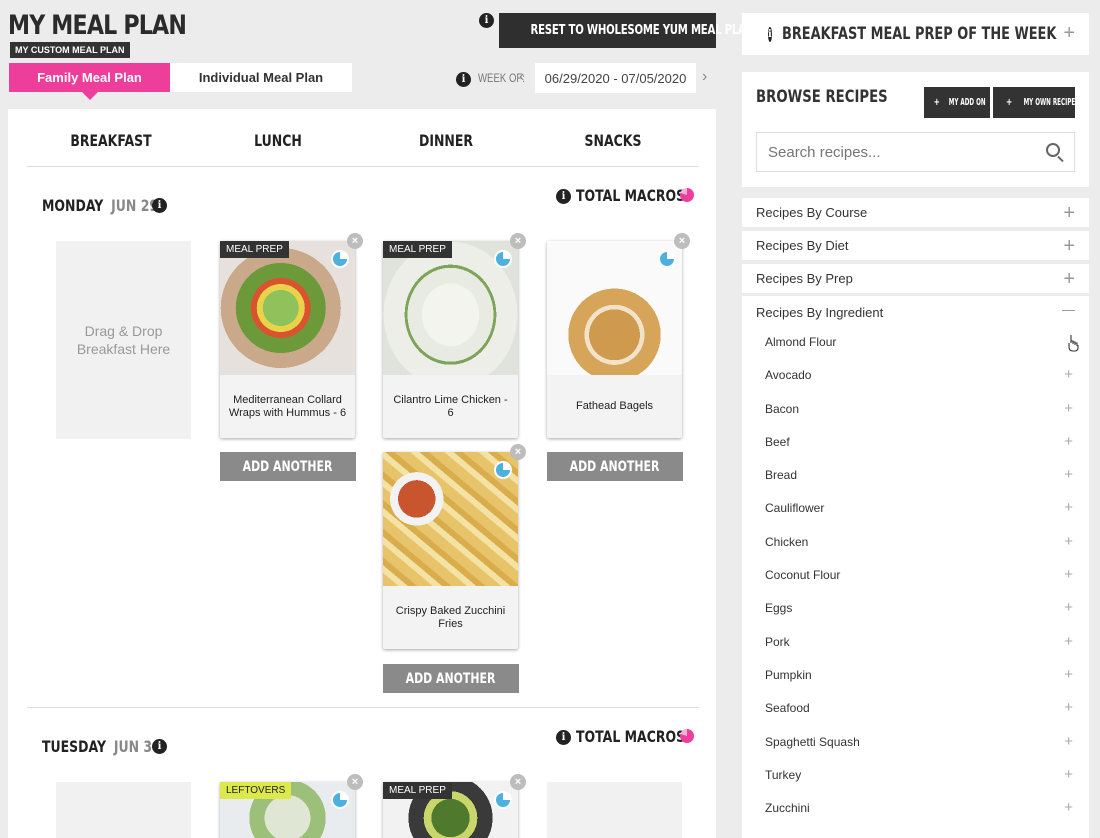  What do you see at coordinates (786, 542) in the screenshot?
I see `ingredient-item: Chicken` at bounding box center [786, 542].